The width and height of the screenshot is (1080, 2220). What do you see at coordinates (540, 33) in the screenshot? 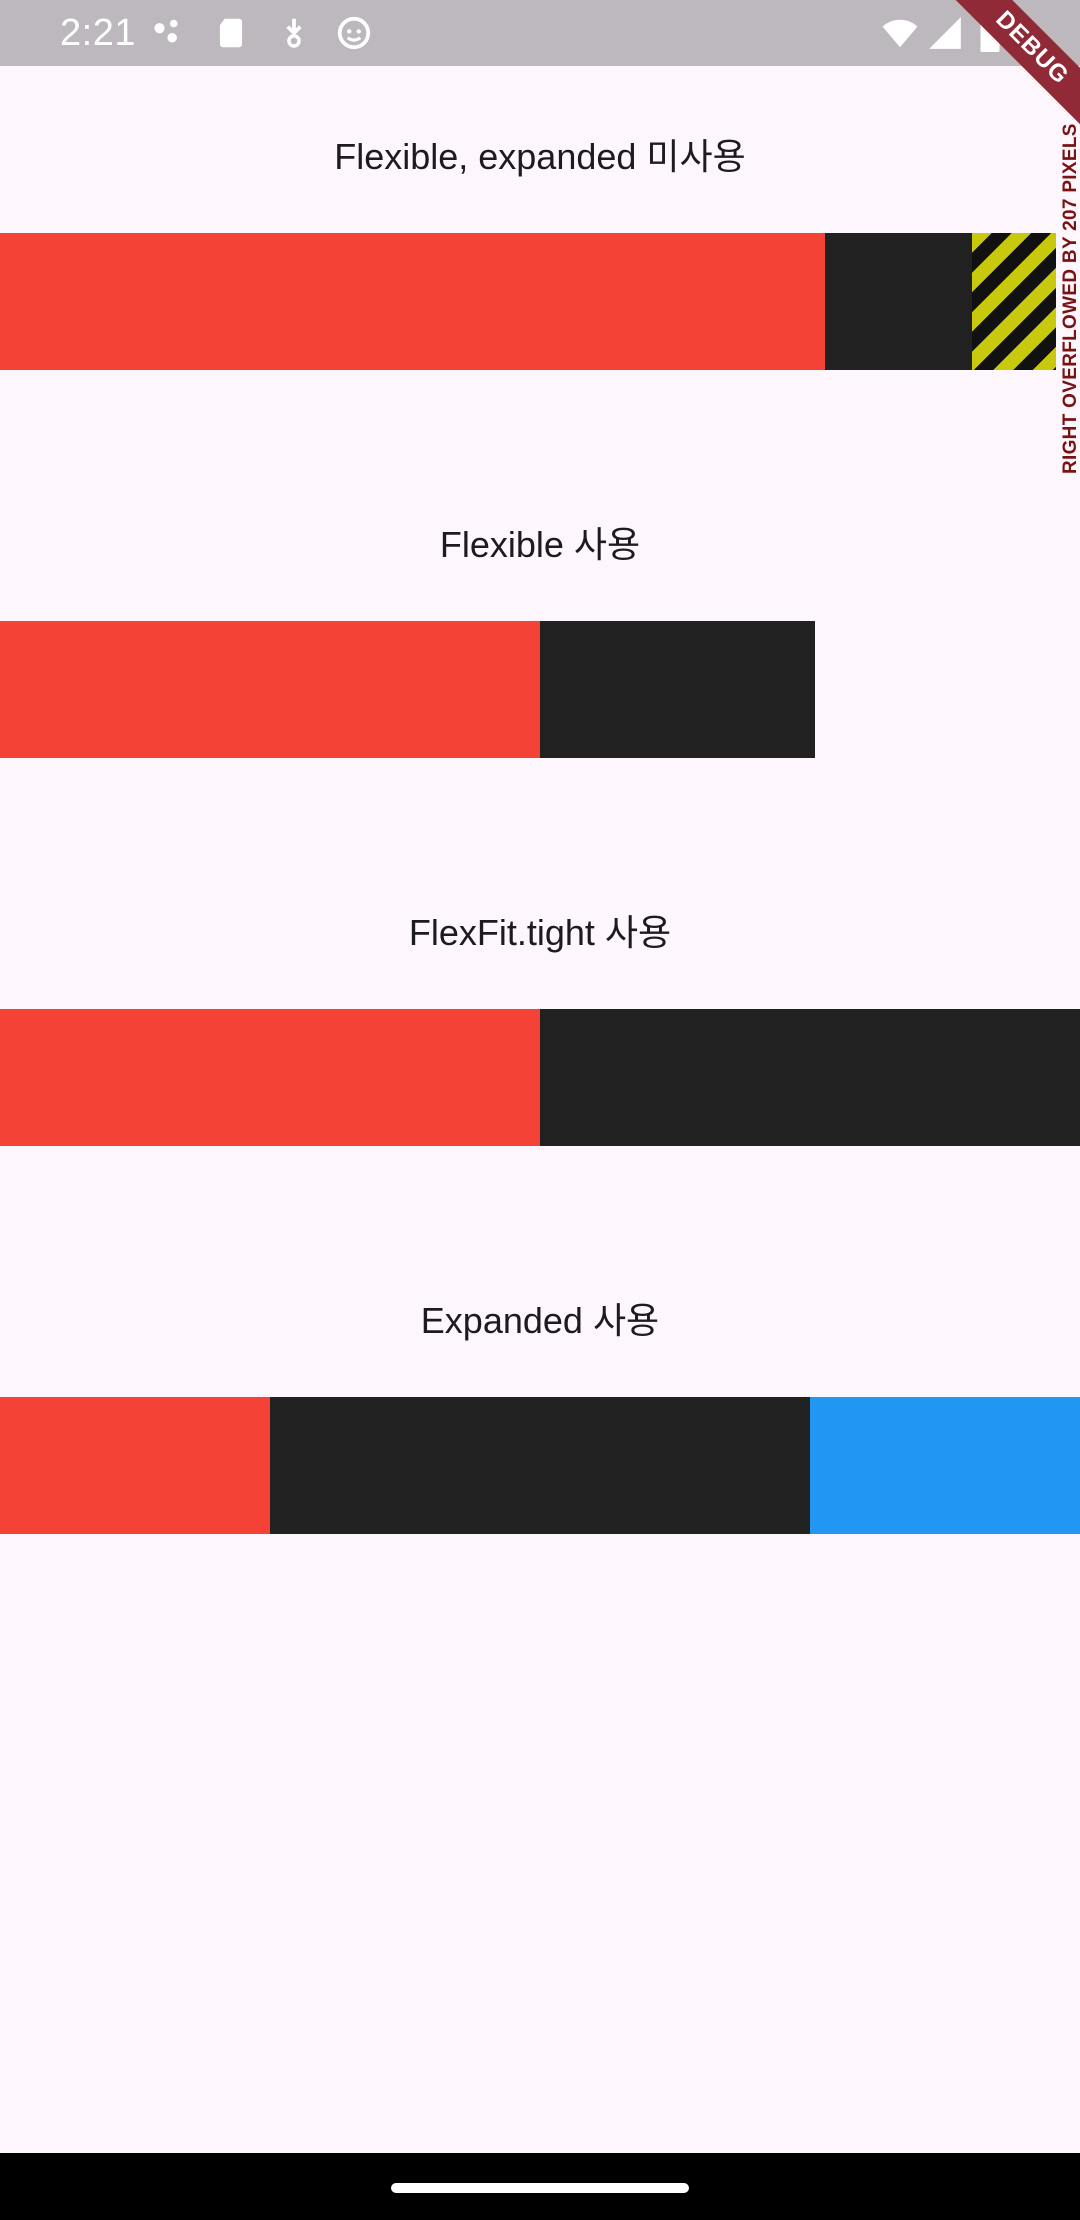
I see `status-bar: 2:21` at bounding box center [540, 33].